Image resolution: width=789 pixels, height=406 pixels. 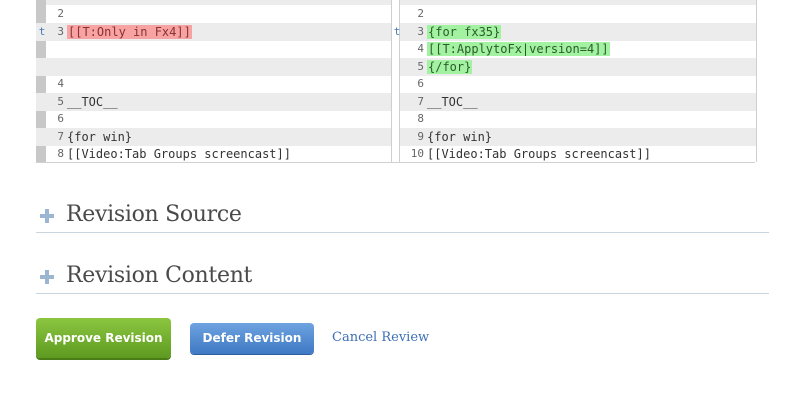 I want to click on diff-line: t 3 [[T:Only in Fx4]], so click(x=213, y=31).